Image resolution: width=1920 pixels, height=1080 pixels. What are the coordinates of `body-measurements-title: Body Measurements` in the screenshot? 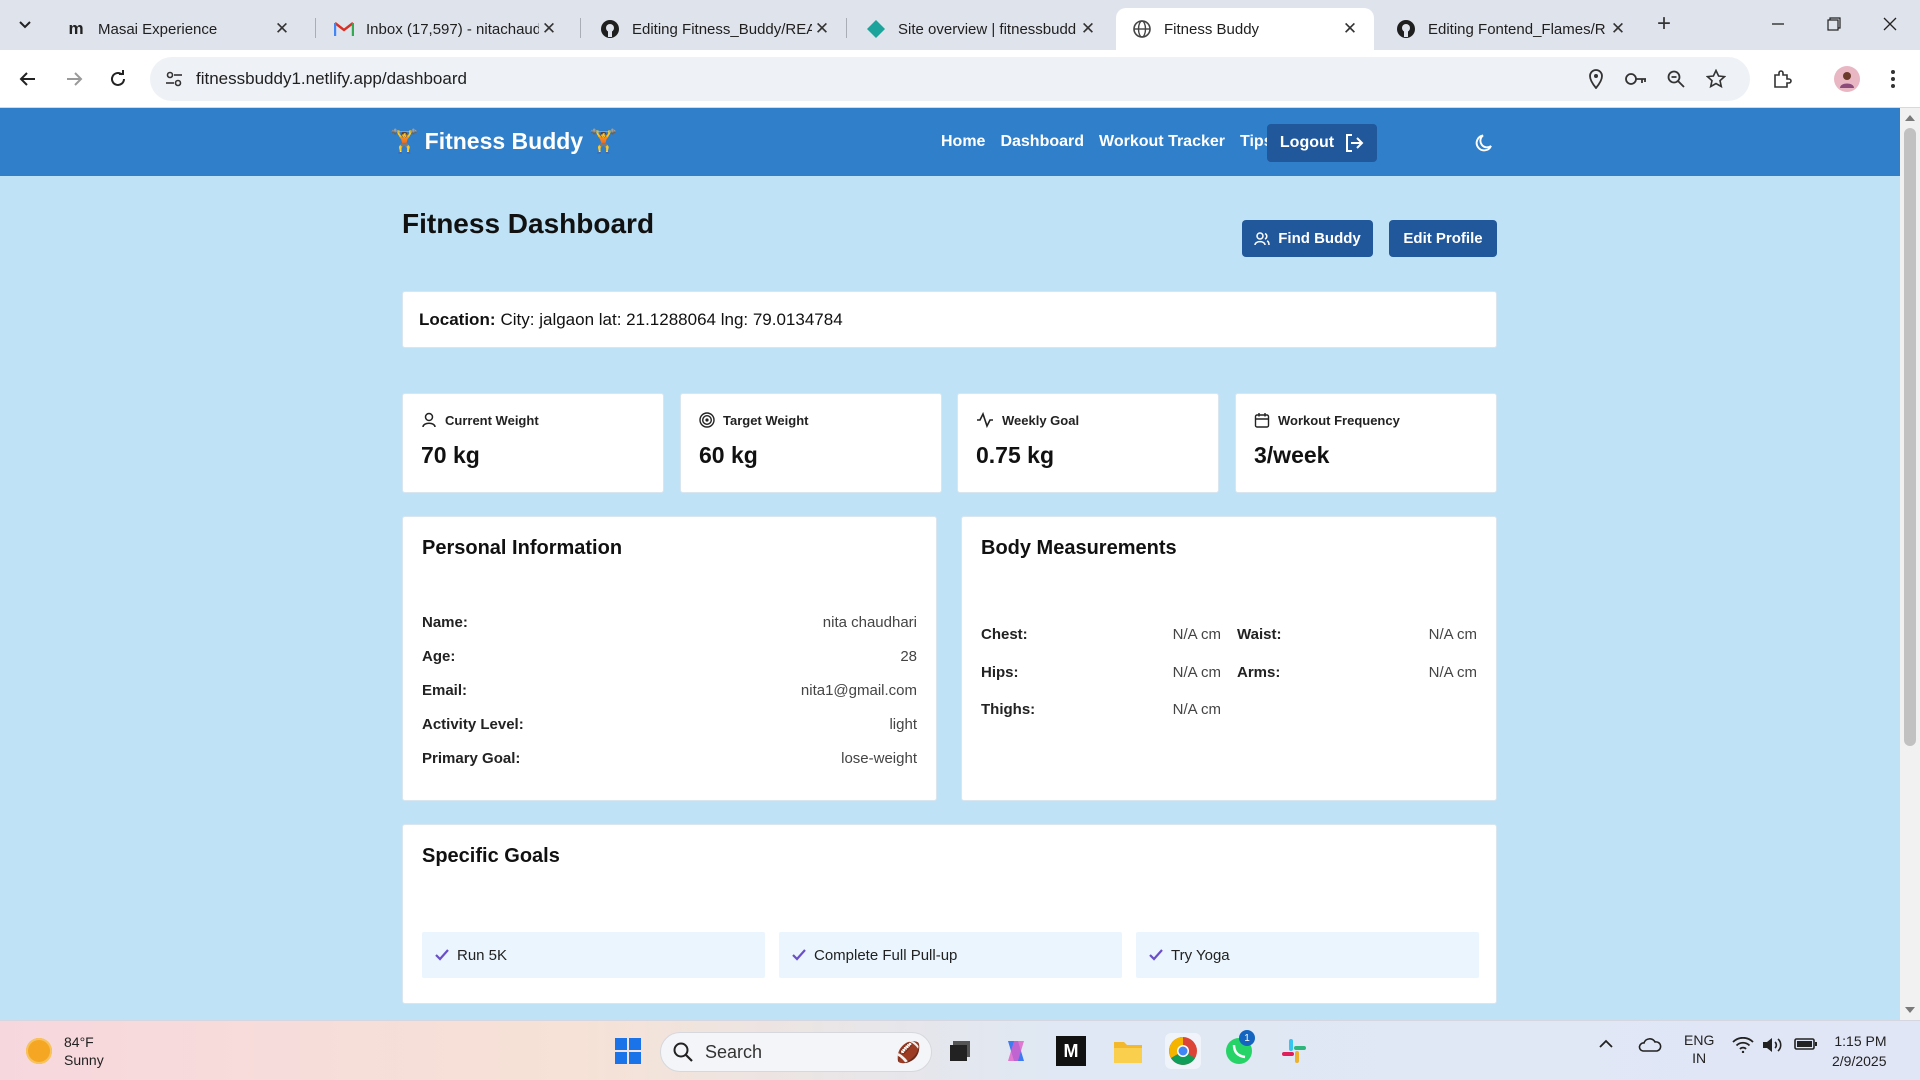 It's located at (1079, 548).